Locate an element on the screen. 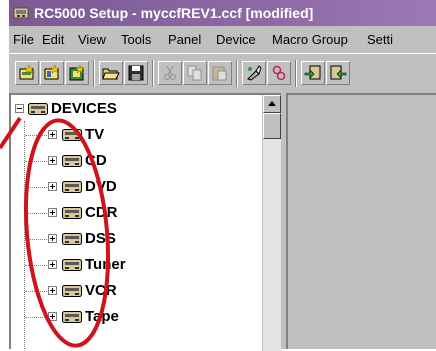  cut-button is located at coordinates (170, 73).